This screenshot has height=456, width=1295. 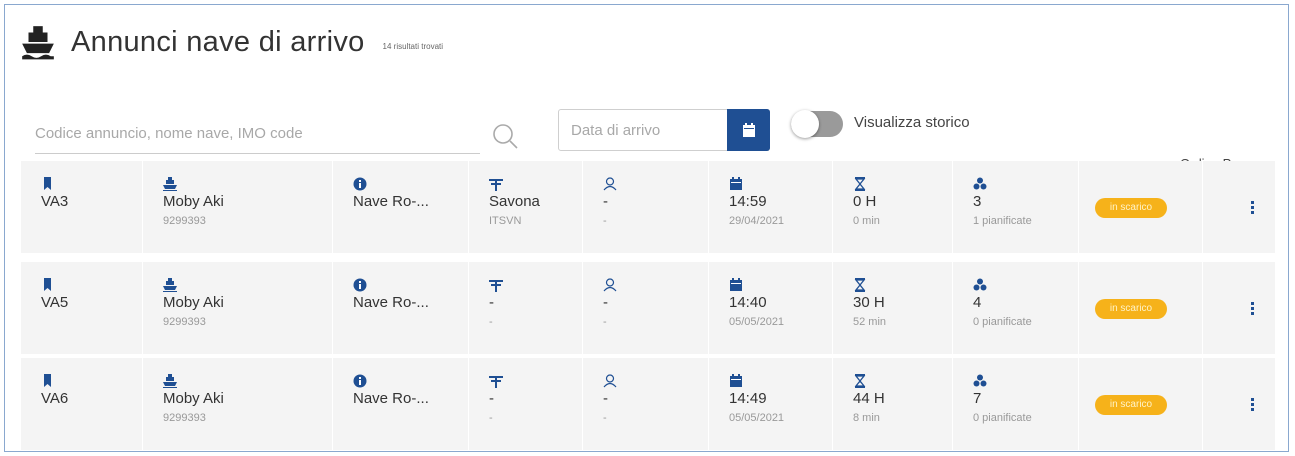 What do you see at coordinates (82, 404) in the screenshot?
I see `cell-code: VA6` at bounding box center [82, 404].